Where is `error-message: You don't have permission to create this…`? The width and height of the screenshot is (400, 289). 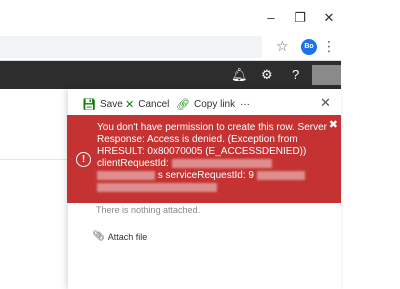
error-message: You don't have permission to create this… is located at coordinates (213, 158).